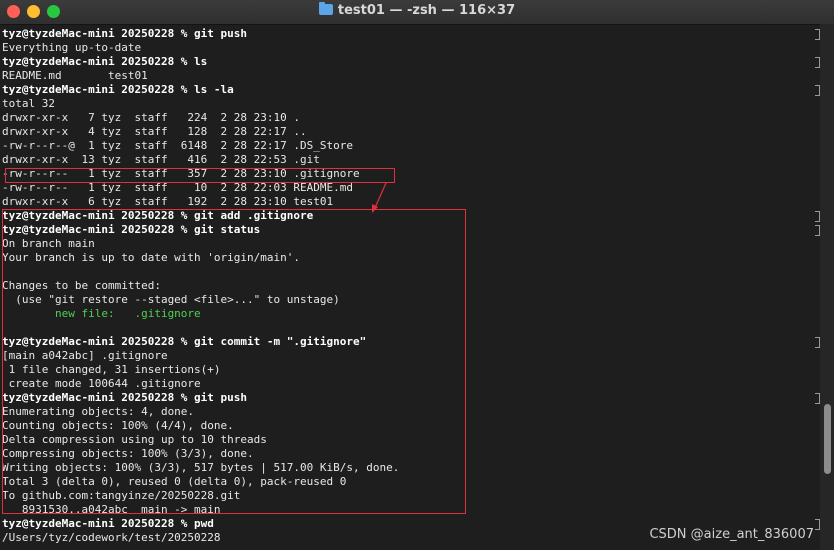 The height and width of the screenshot is (550, 834). I want to click on window-title-text: test01 — -zsh — 116×37, so click(426, 10).